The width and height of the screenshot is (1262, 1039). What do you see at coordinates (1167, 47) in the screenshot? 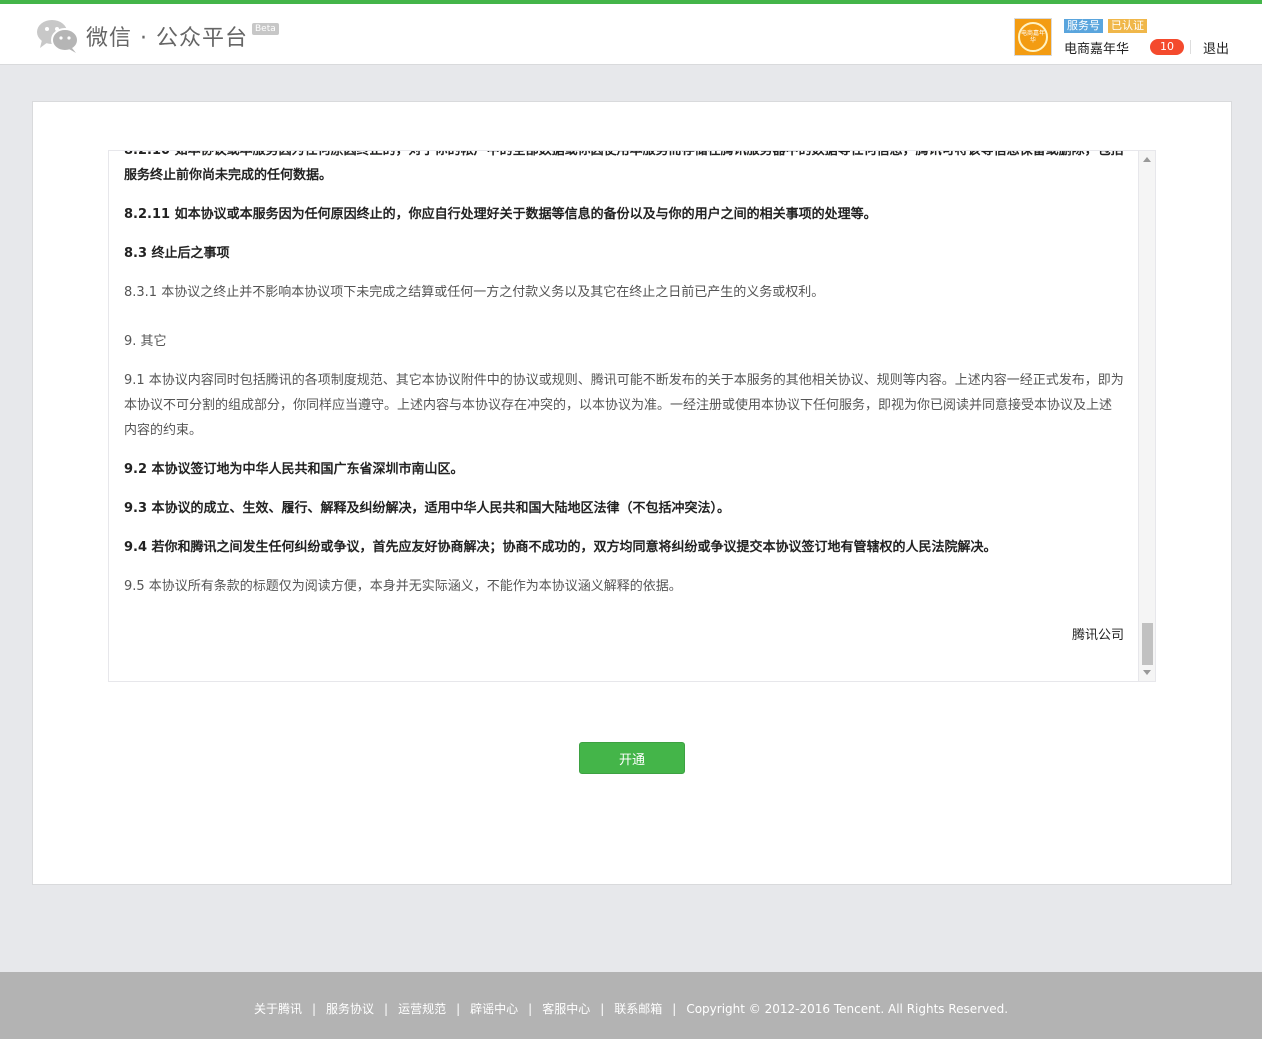
I see `message-count-badge: 10` at bounding box center [1167, 47].